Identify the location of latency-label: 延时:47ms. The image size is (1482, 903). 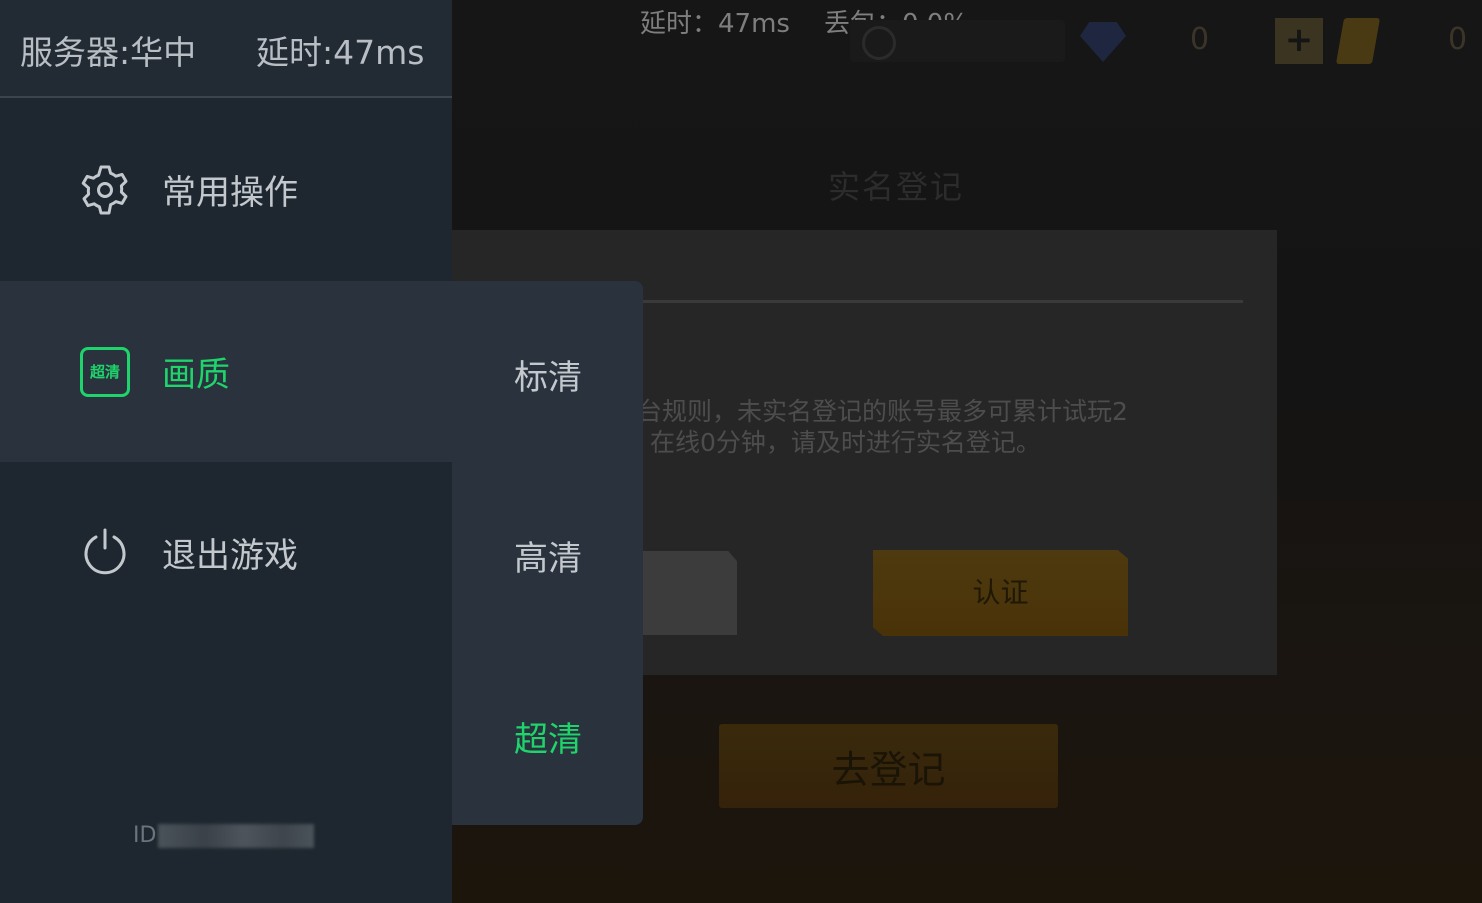
(340, 52).